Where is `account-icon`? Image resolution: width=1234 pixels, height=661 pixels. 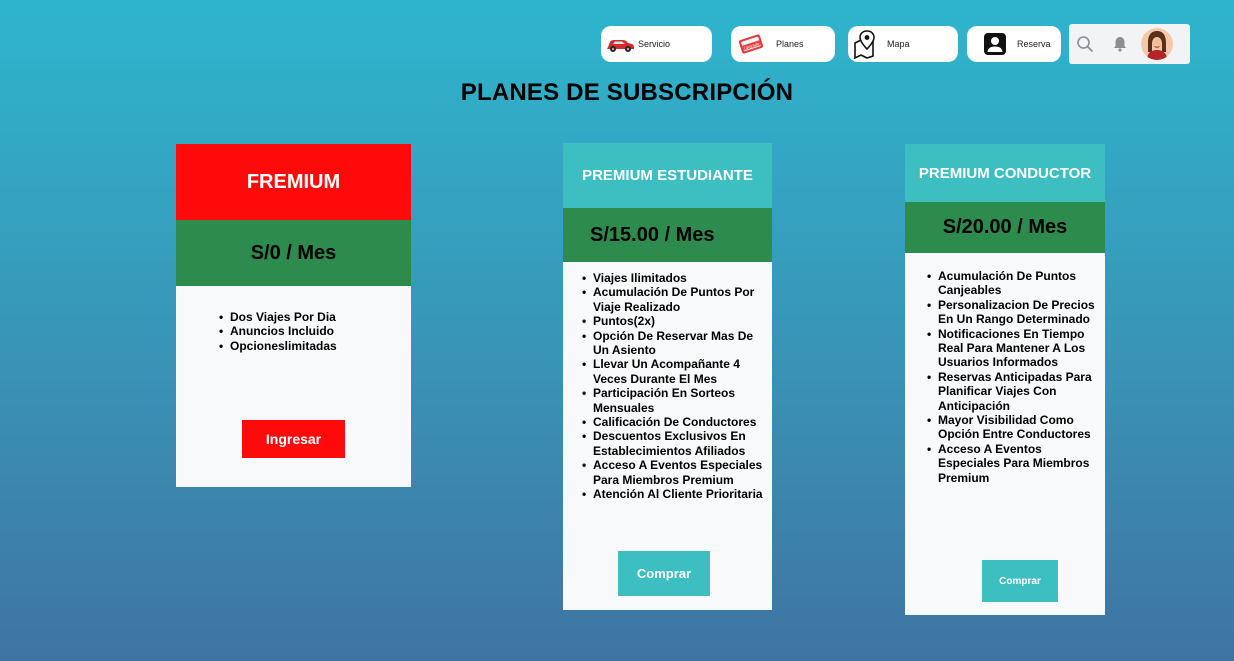
account-icon is located at coordinates (995, 44).